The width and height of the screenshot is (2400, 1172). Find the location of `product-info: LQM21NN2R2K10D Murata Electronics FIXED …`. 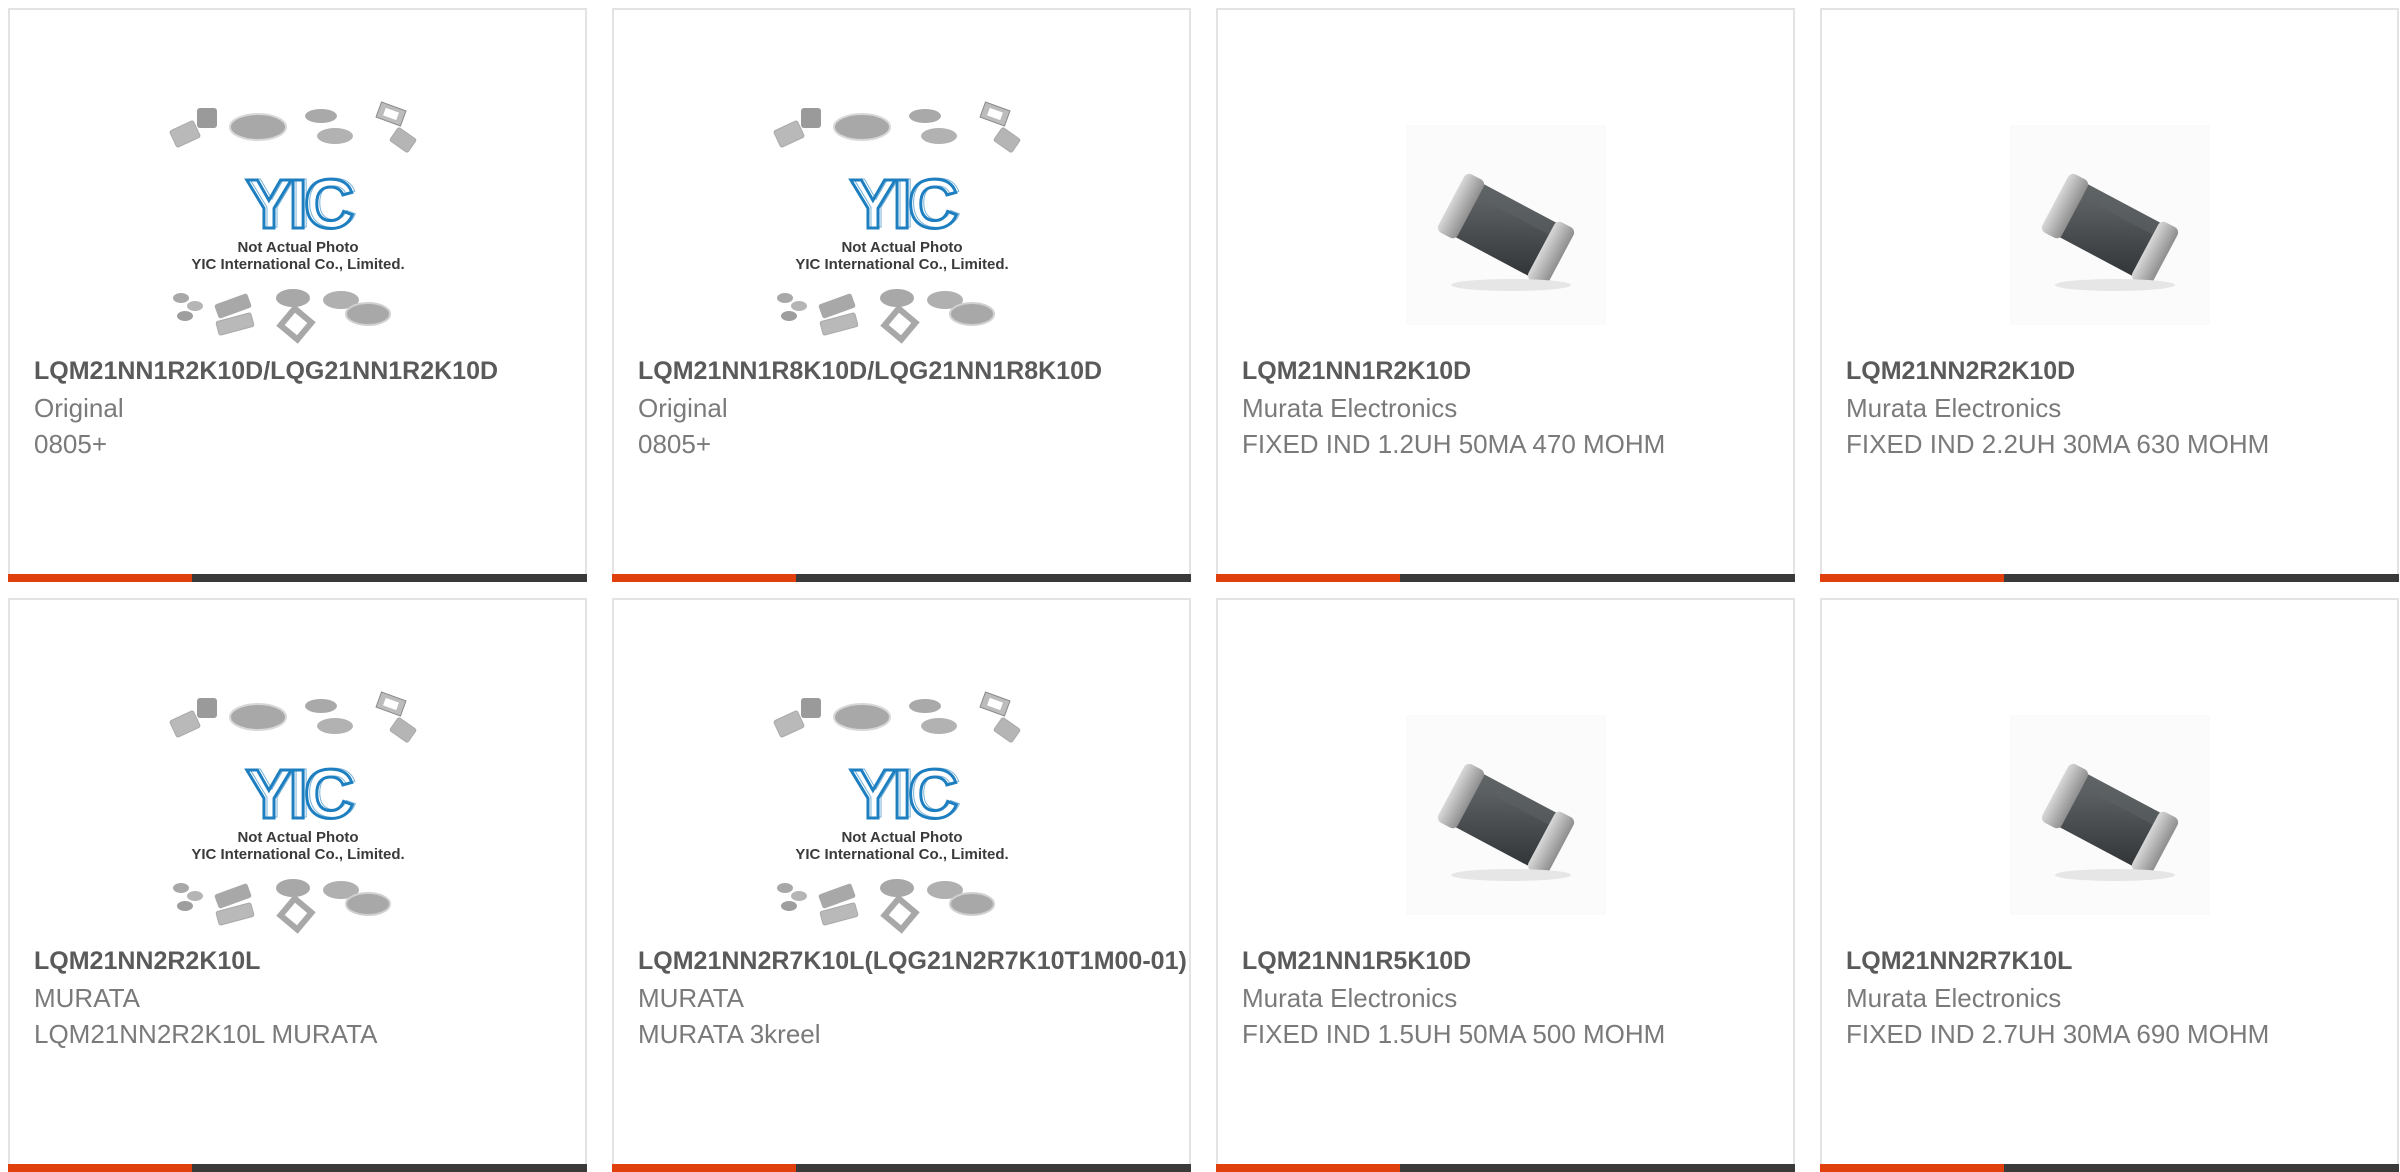

product-info: LQM21NN2R2K10D Murata Electronics FIXED … is located at coordinates (2121, 407).